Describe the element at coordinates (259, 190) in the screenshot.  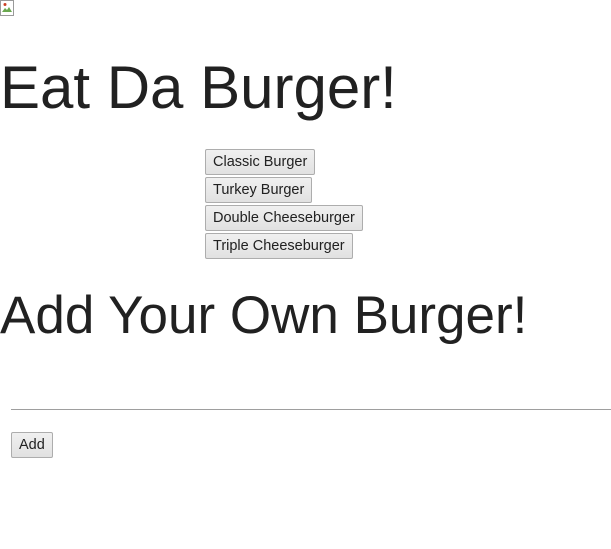
I see `burger-button-turkey: Turkey Burger` at that location.